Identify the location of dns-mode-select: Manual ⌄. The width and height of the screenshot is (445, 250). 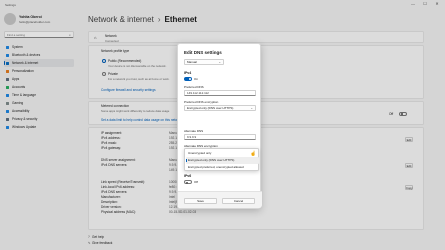
(204, 62).